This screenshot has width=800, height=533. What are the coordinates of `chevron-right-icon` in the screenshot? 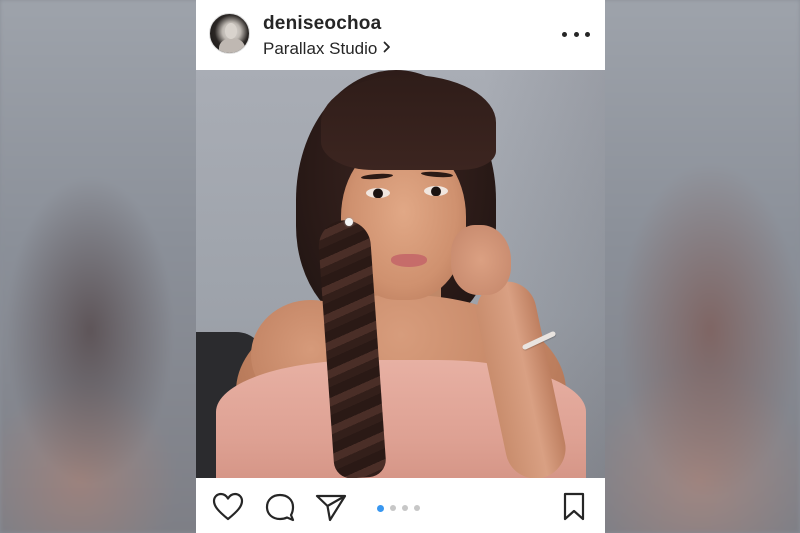 It's located at (387, 49).